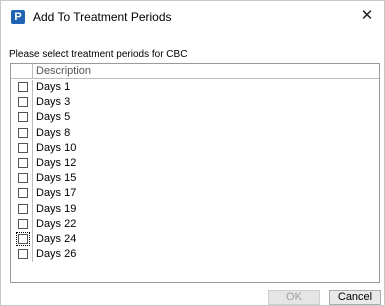  Describe the element at coordinates (22, 71) in the screenshot. I see `checkbox-column-header` at that location.